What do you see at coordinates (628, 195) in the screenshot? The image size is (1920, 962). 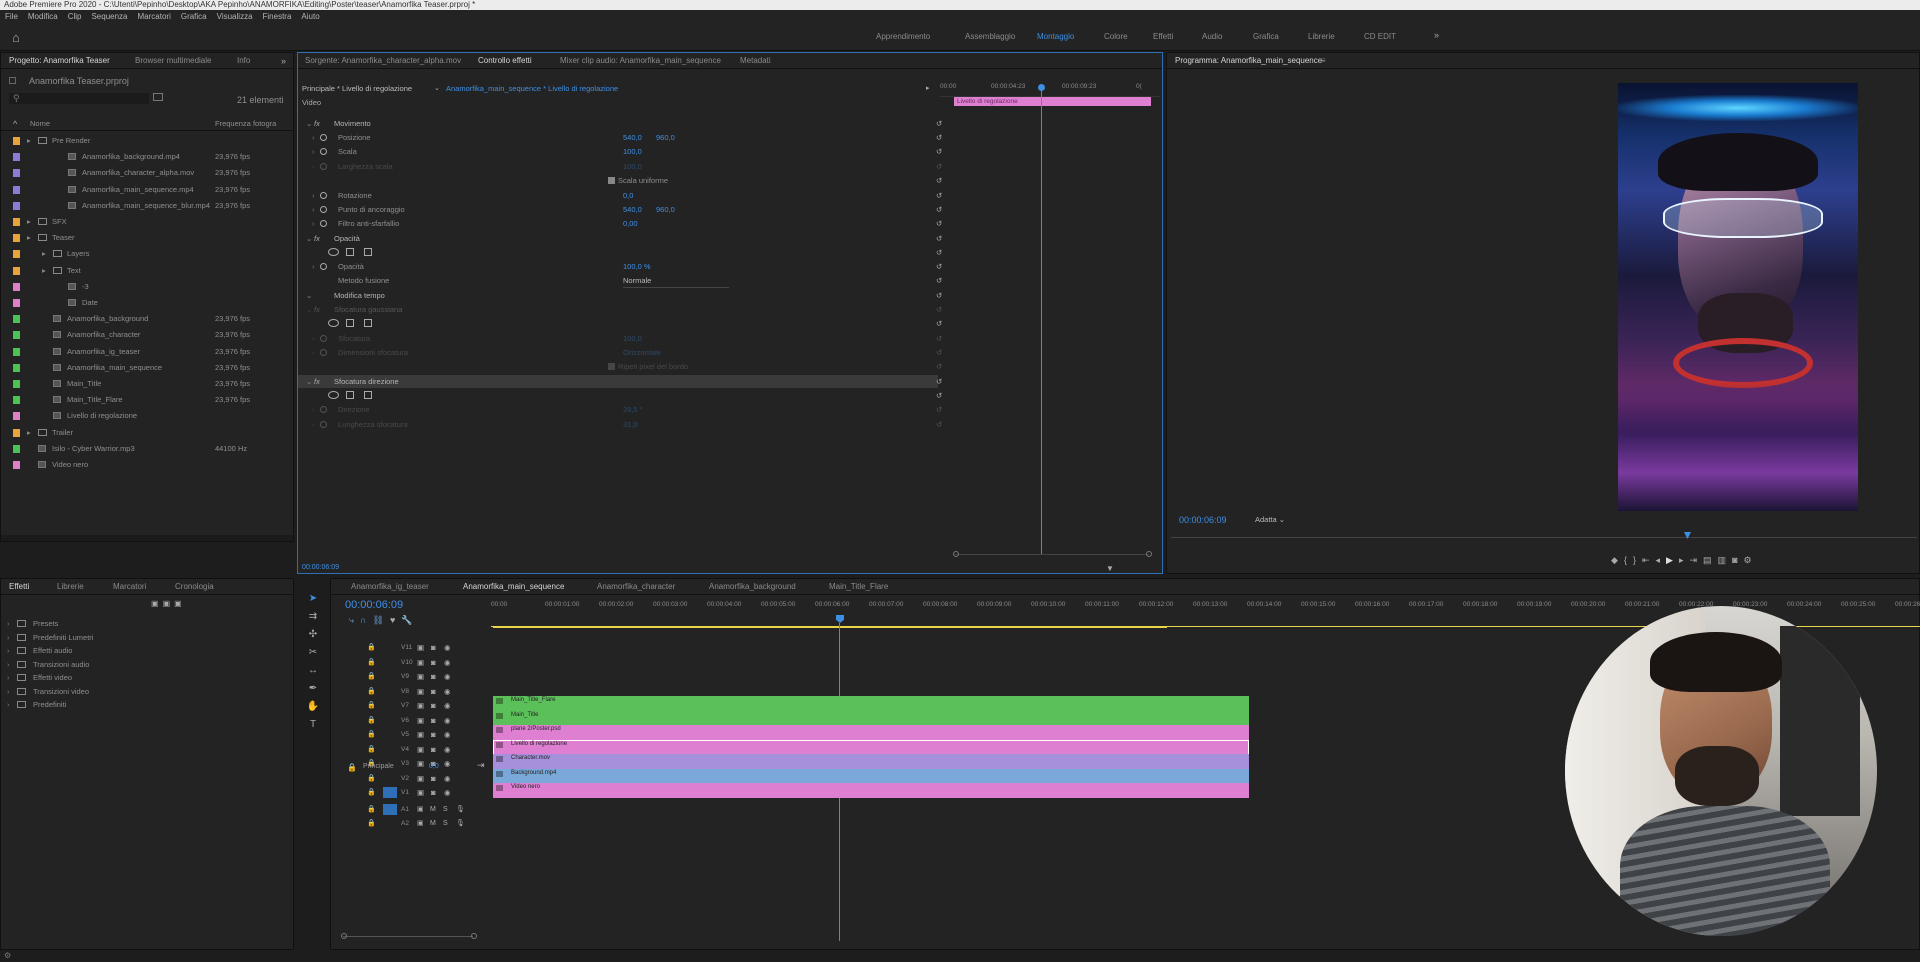 I see `effect-param-value: 0,0` at bounding box center [628, 195].